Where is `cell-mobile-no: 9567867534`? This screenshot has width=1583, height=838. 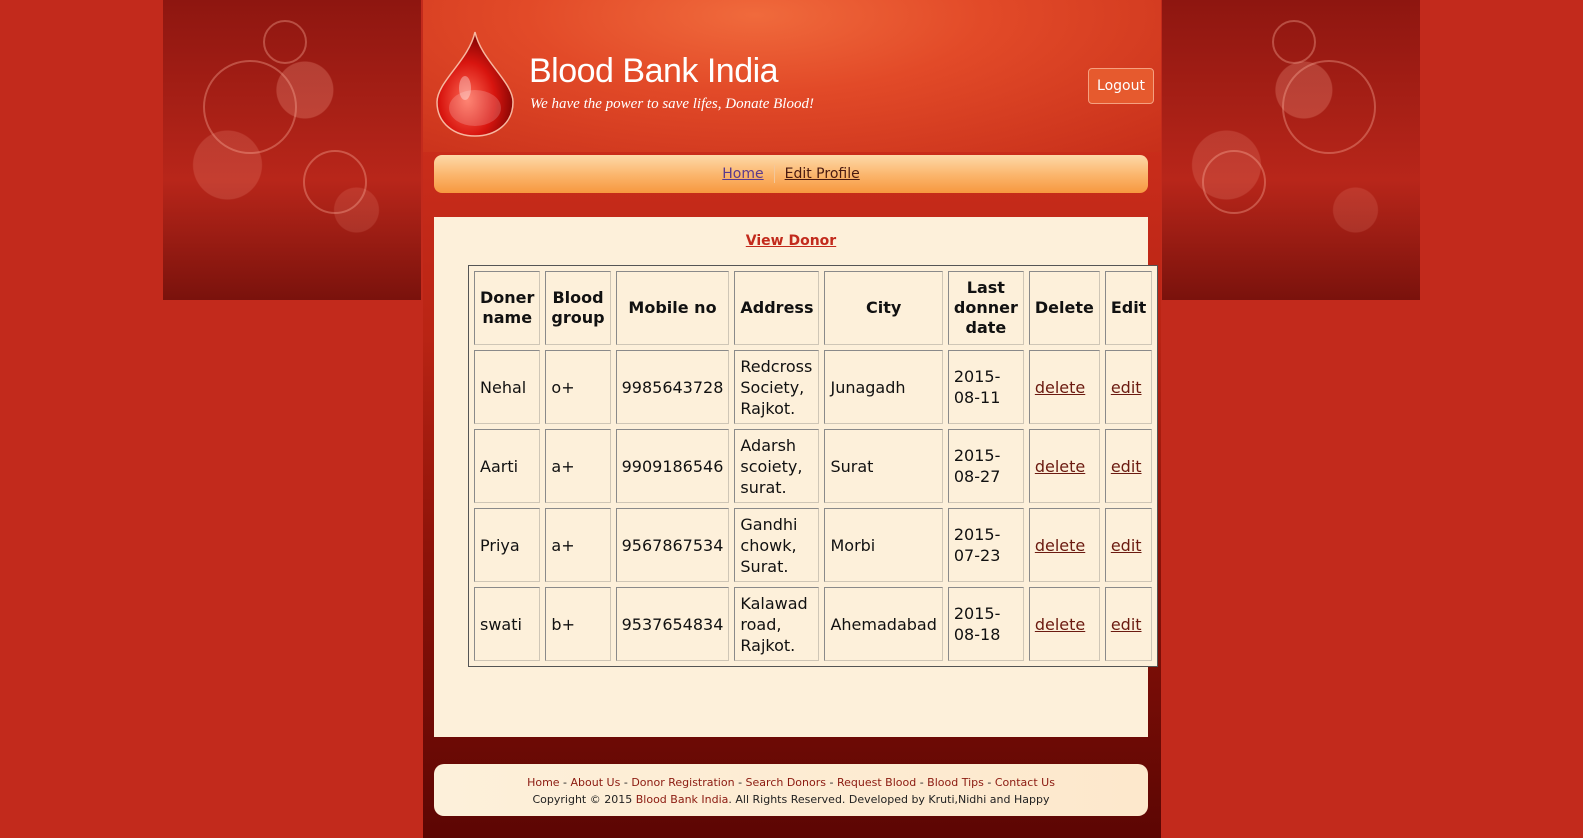
cell-mobile-no: 9567867534 is located at coordinates (672, 545).